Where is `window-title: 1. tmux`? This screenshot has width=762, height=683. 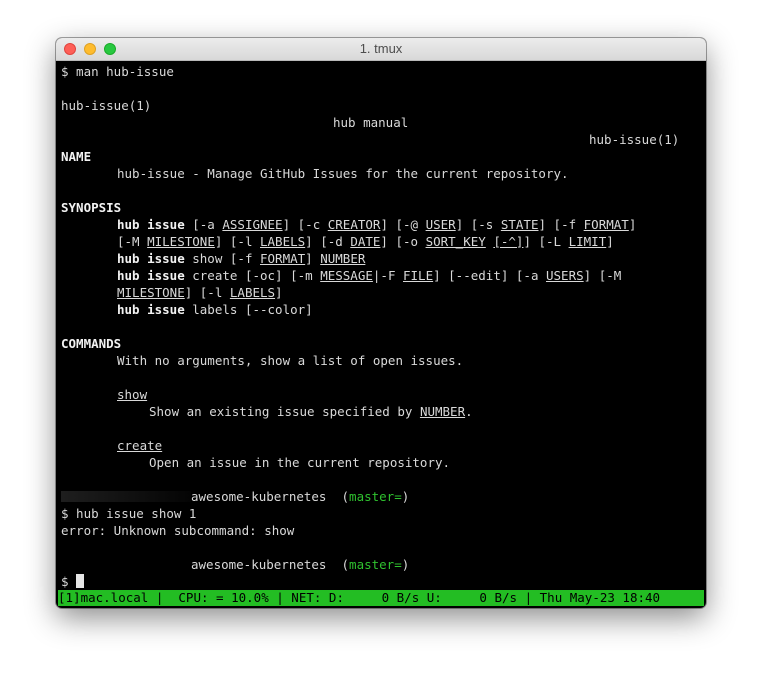
window-title: 1. tmux is located at coordinates (381, 48).